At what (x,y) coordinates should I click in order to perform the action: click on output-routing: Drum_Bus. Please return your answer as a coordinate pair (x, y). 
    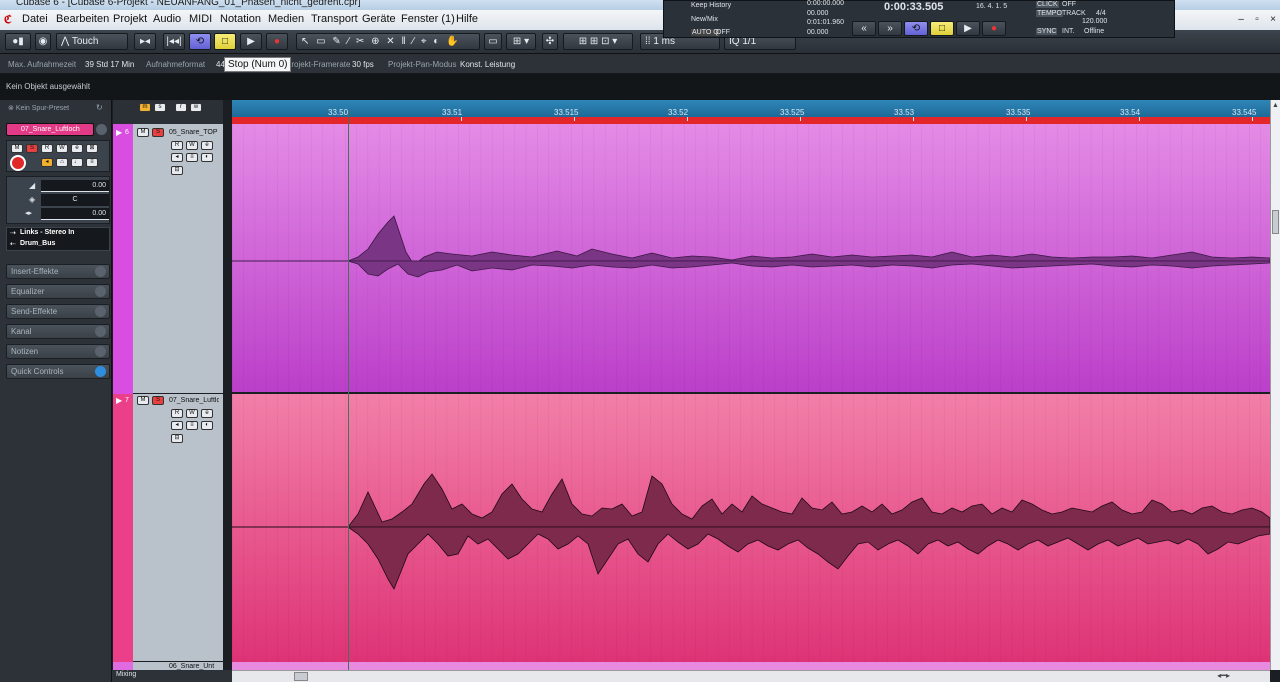
    Looking at the image, I should click on (37, 243).